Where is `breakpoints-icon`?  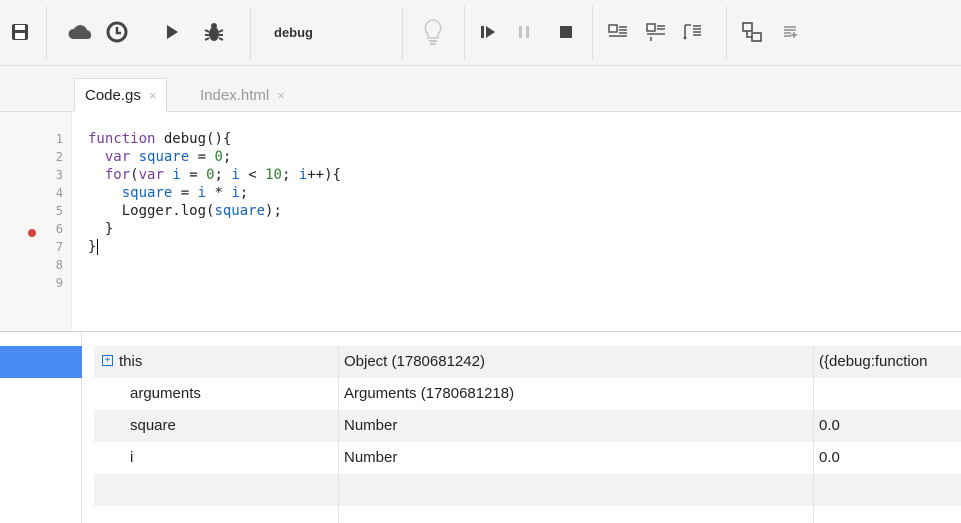 breakpoints-icon is located at coordinates (752, 32).